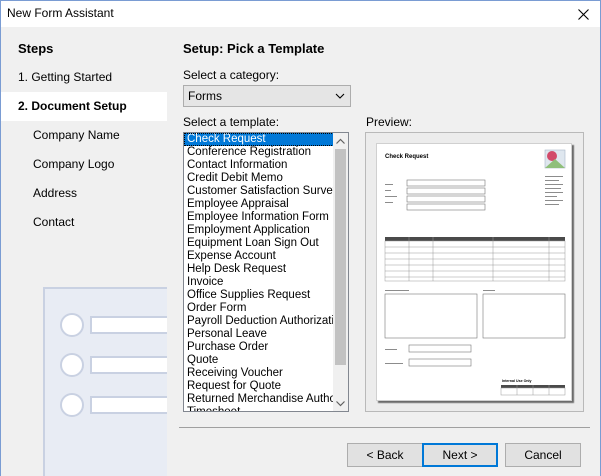 The height and width of the screenshot is (476, 601). I want to click on template-label: Select a template:, so click(231, 122).